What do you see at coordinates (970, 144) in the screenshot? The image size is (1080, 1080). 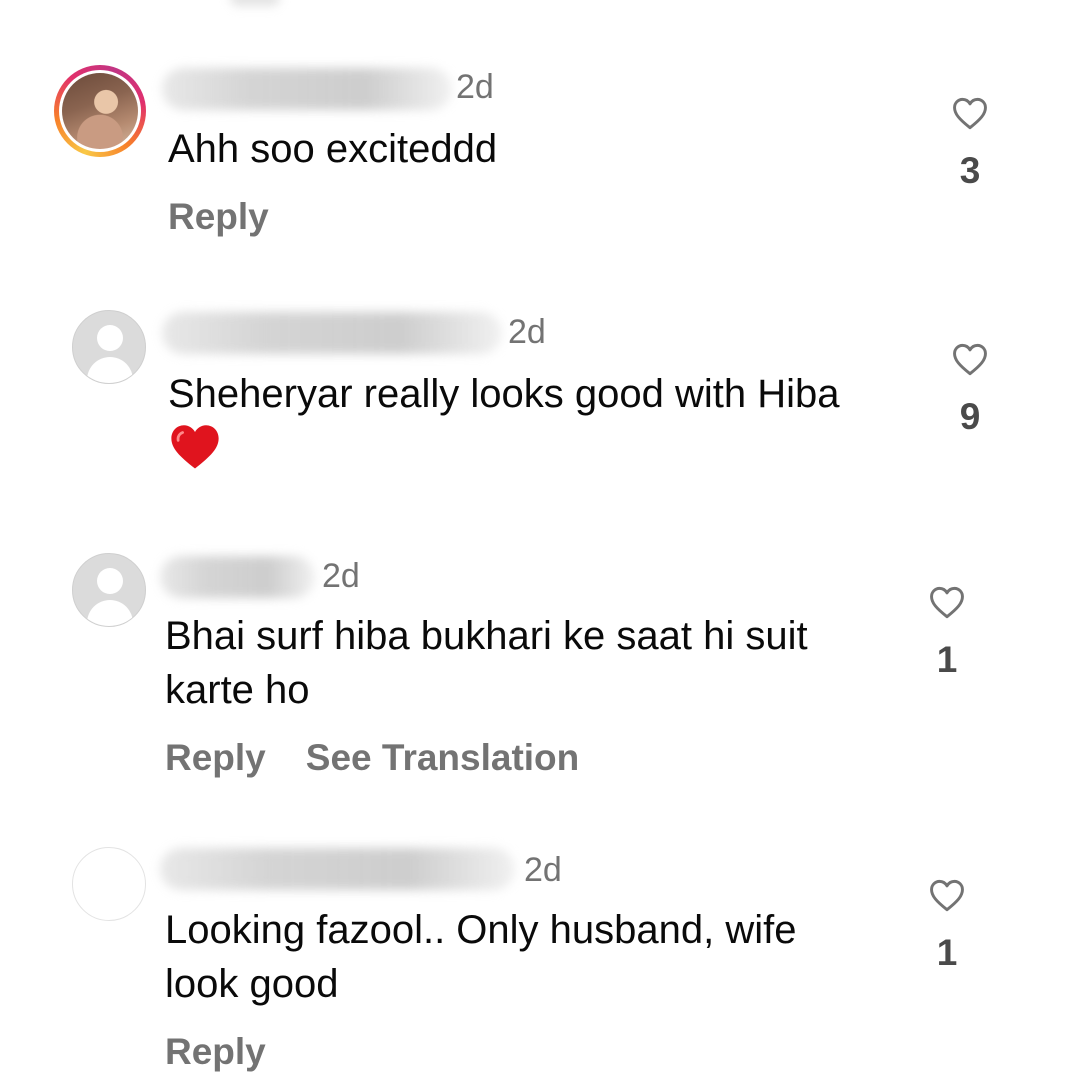 I see `like-button: 3` at bounding box center [970, 144].